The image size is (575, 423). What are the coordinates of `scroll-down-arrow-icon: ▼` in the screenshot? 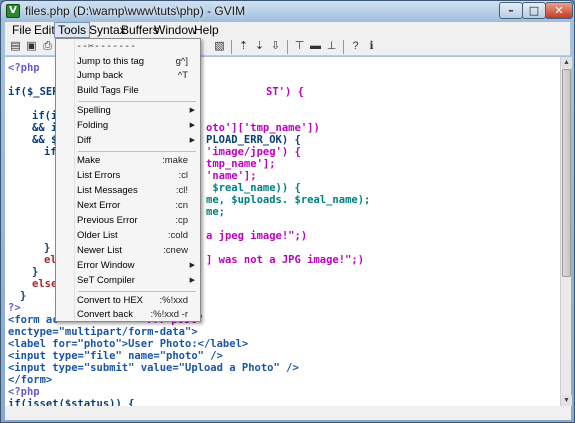 It's located at (566, 400).